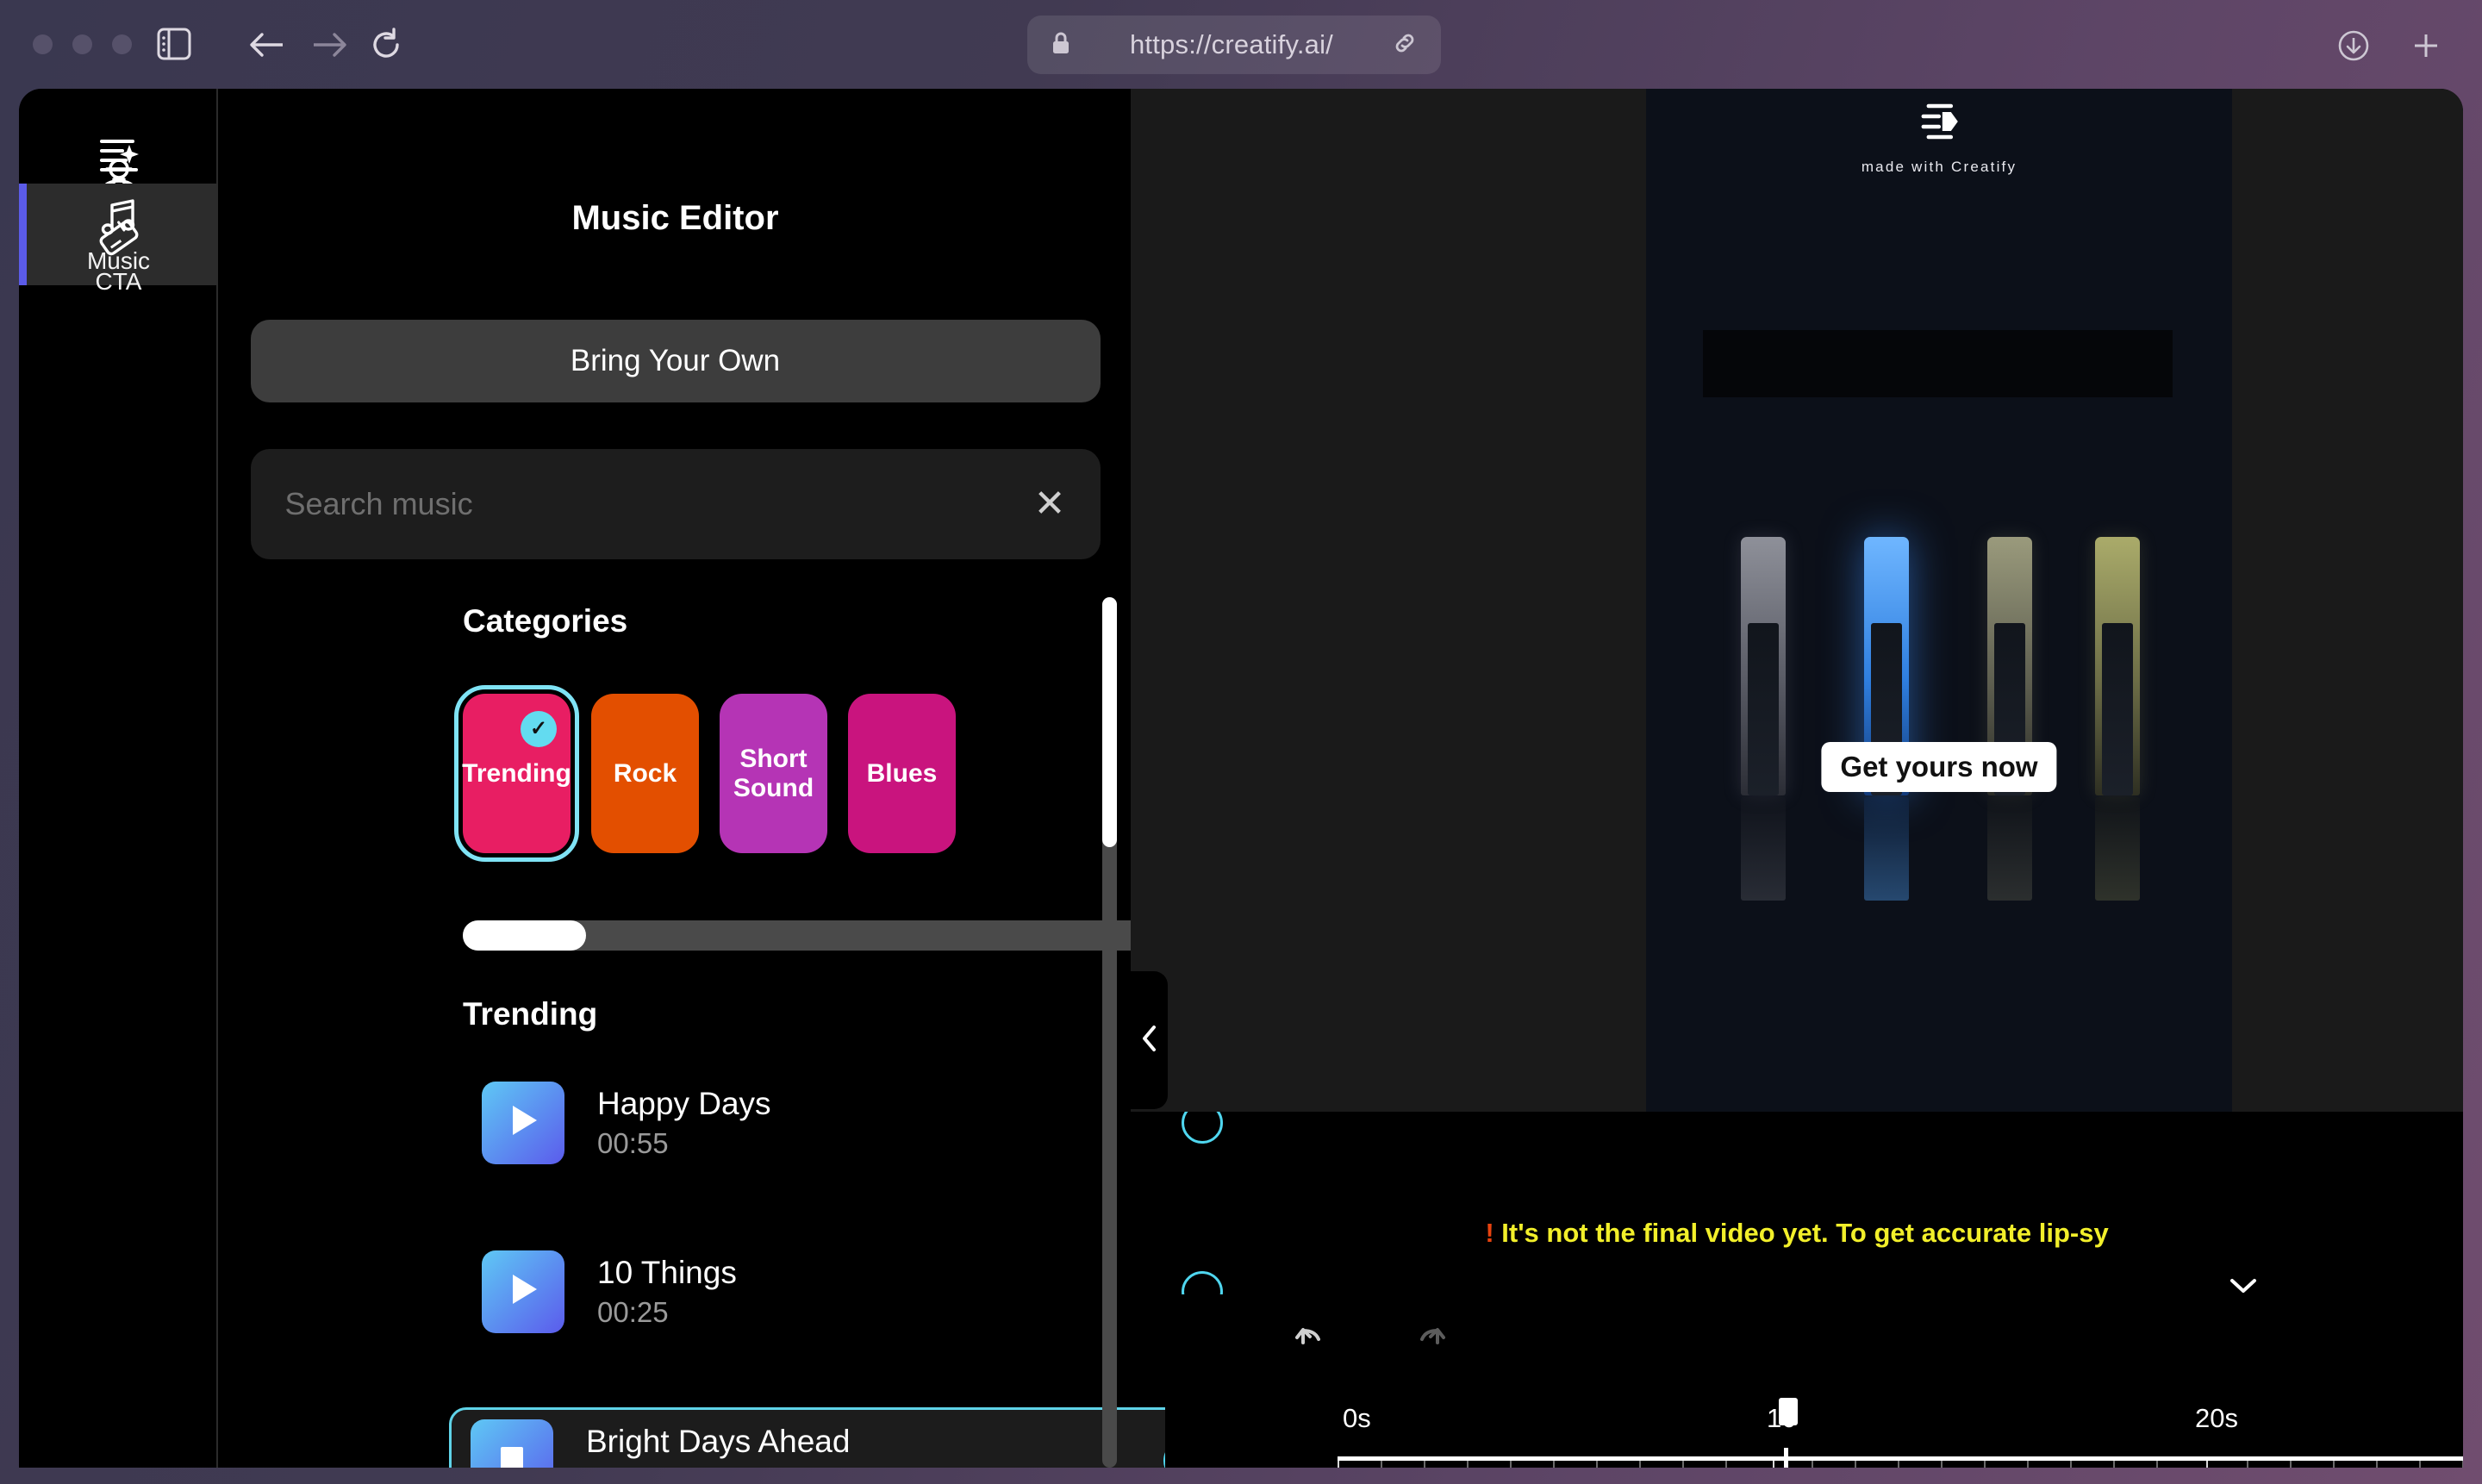 The height and width of the screenshot is (1484, 2482). What do you see at coordinates (1939, 126) in the screenshot?
I see `creatify-logo-icon` at bounding box center [1939, 126].